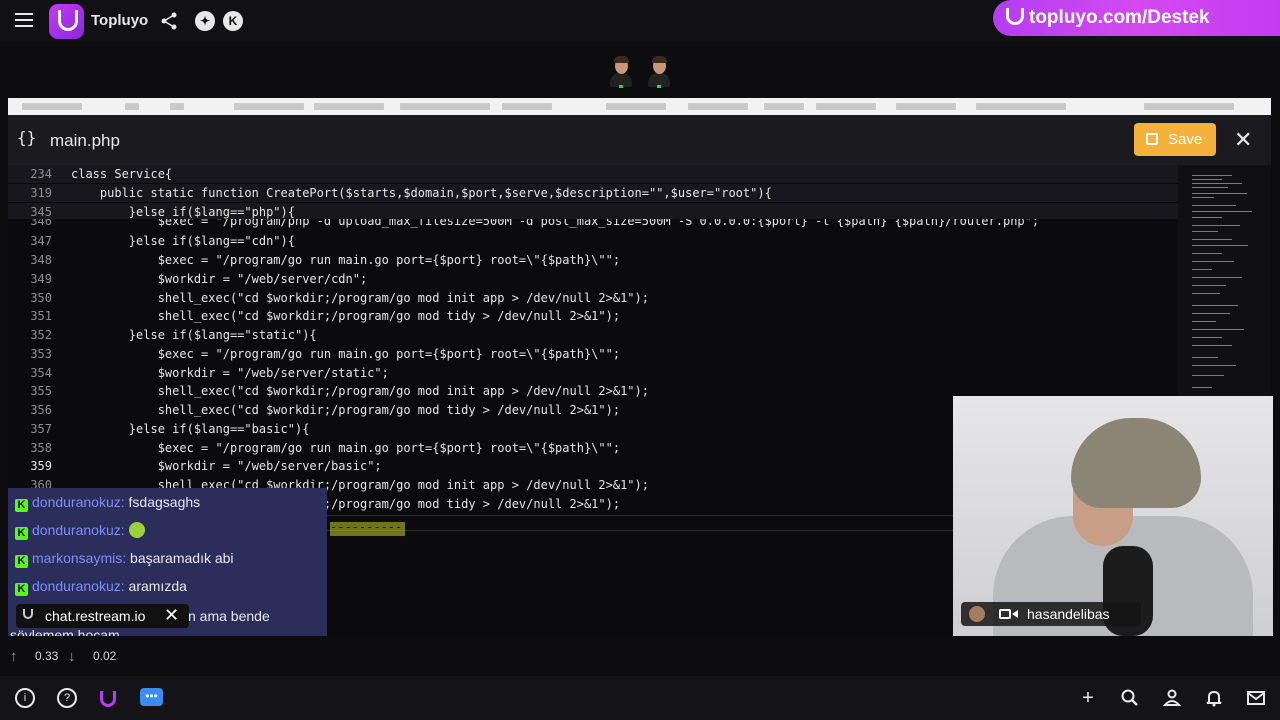 Image resolution: width=1280 pixels, height=720 pixels. Describe the element at coordinates (124, 560) in the screenshot. I see `chat-message: Kmarkonsaymis: başaramadık abi` at that location.